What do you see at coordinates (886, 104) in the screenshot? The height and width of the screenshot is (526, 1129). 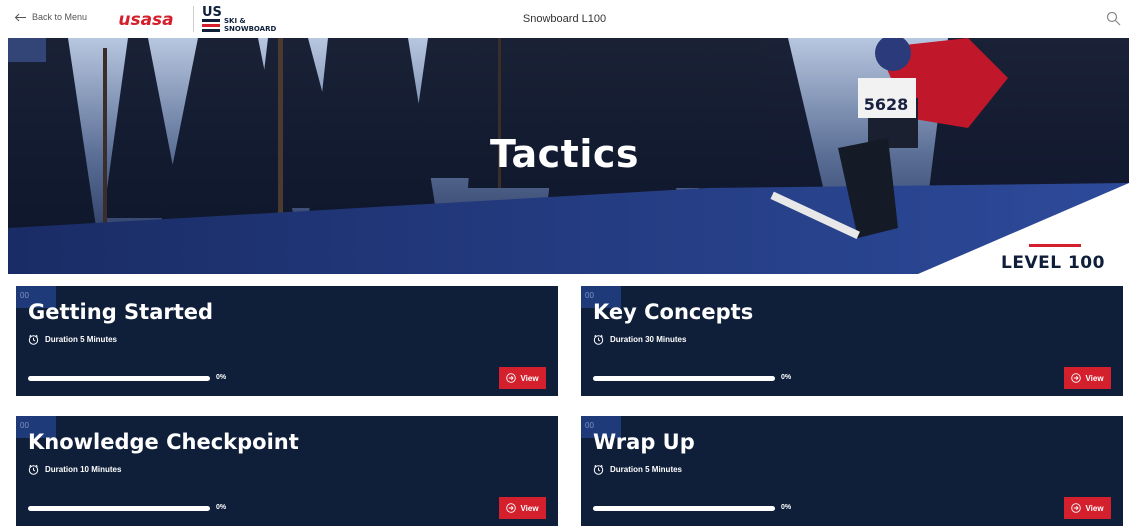 I see `bib-number: 5628` at bounding box center [886, 104].